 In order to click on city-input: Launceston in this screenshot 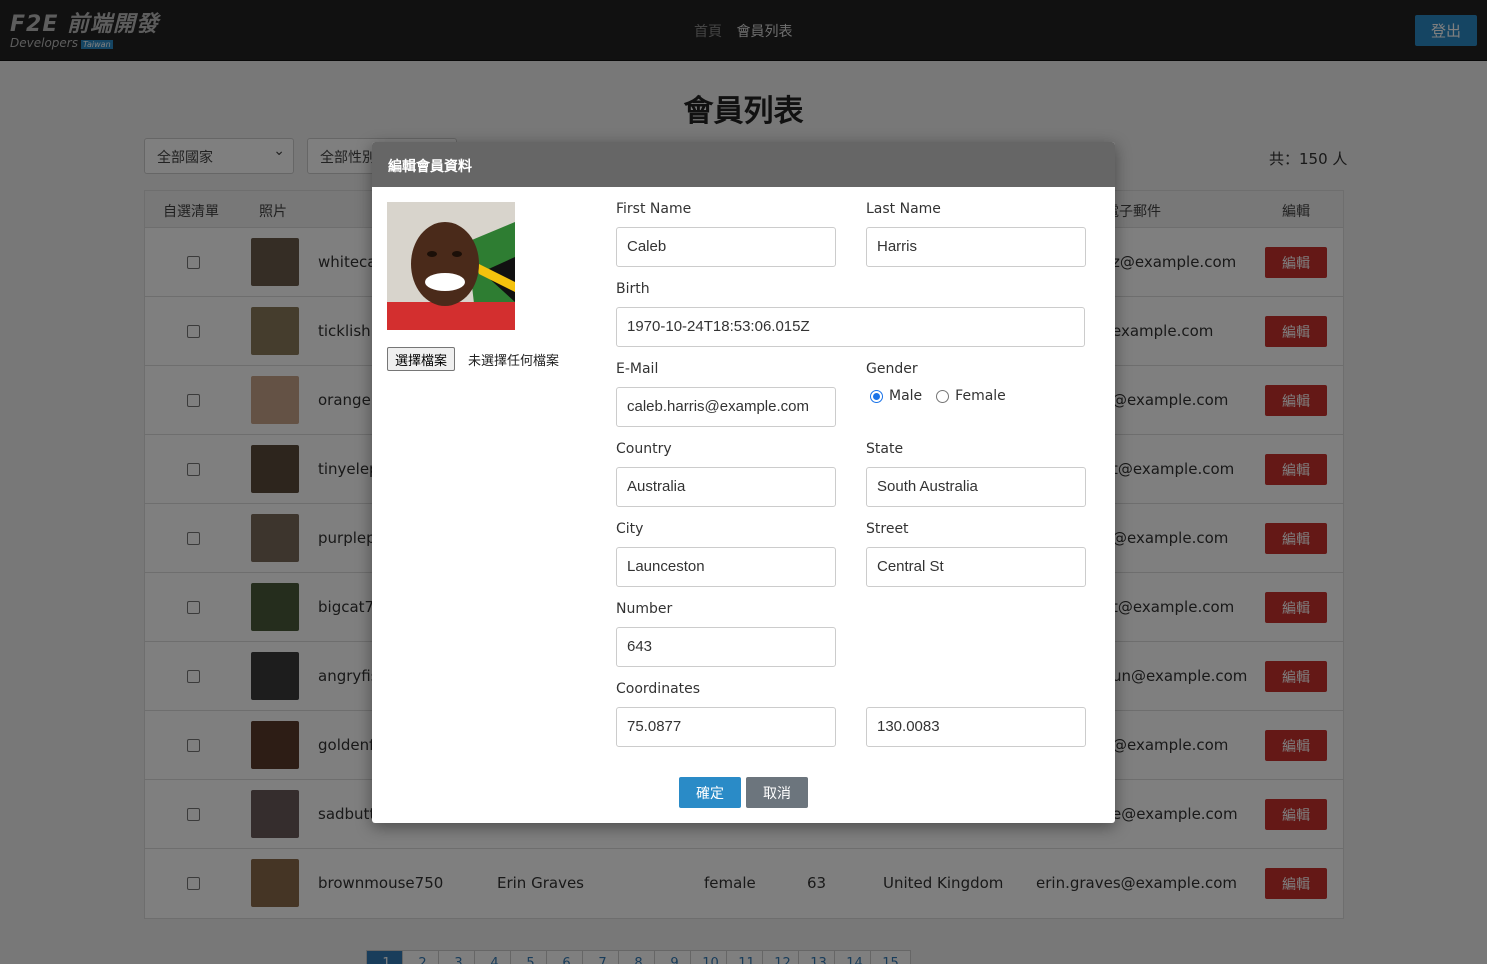, I will do `click(726, 567)`.